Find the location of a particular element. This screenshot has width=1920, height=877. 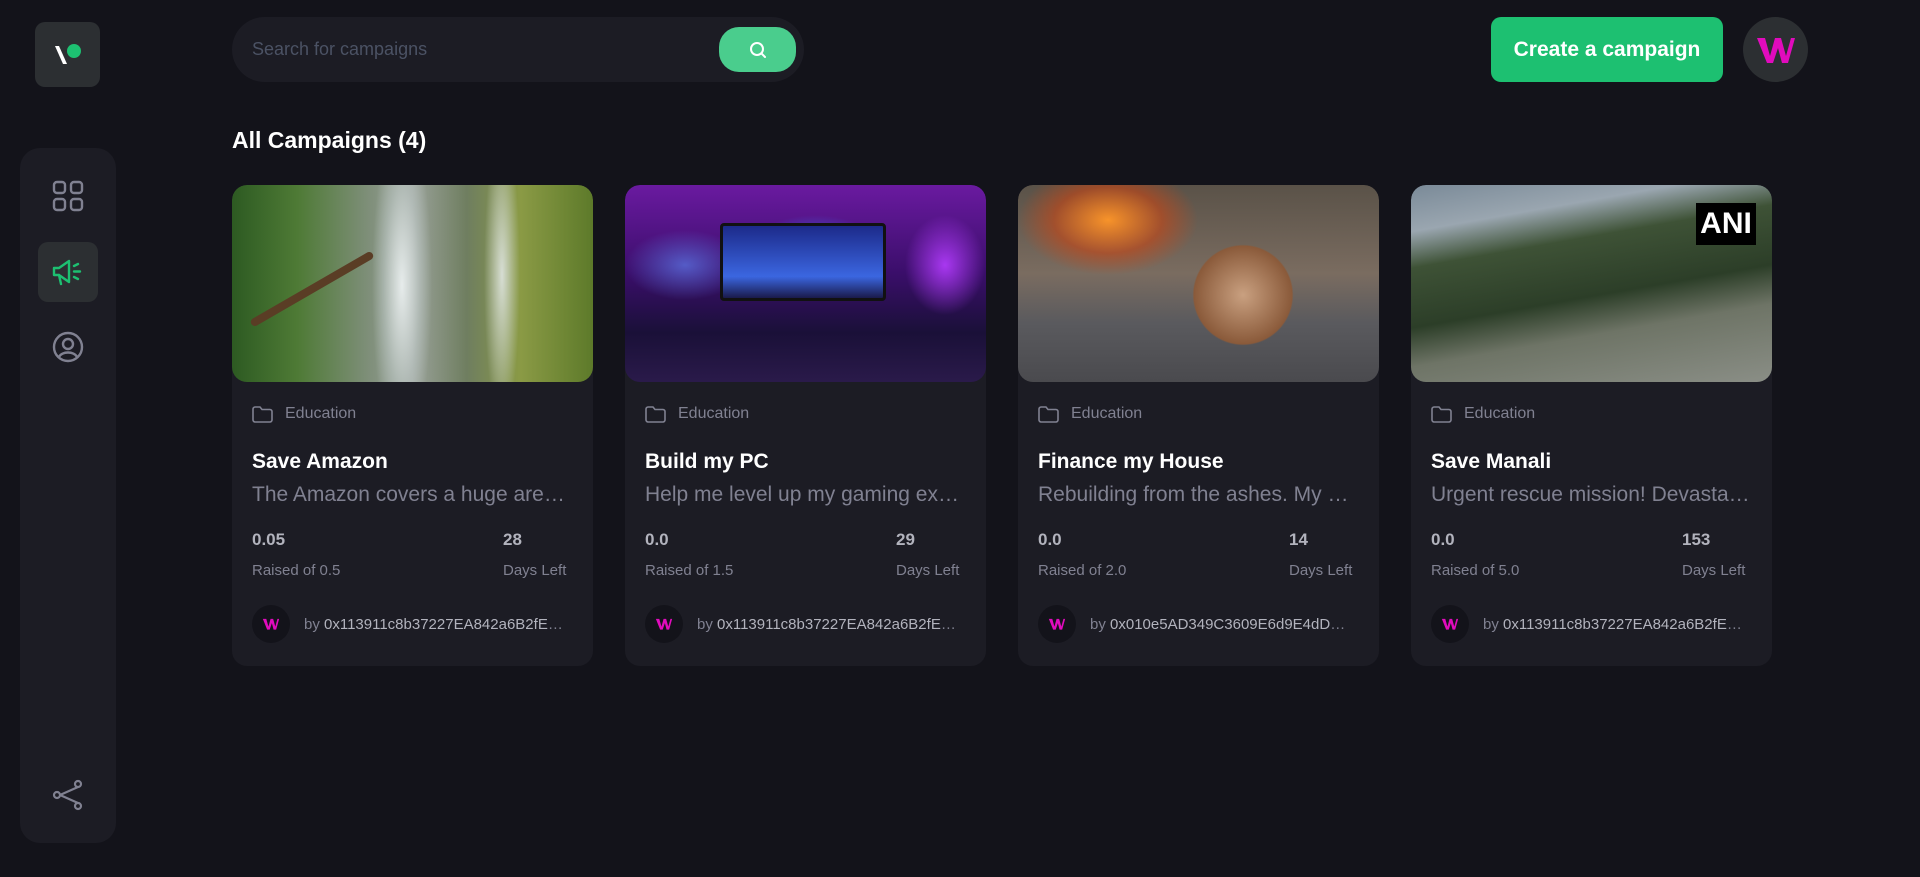

search-button is located at coordinates (757, 49).